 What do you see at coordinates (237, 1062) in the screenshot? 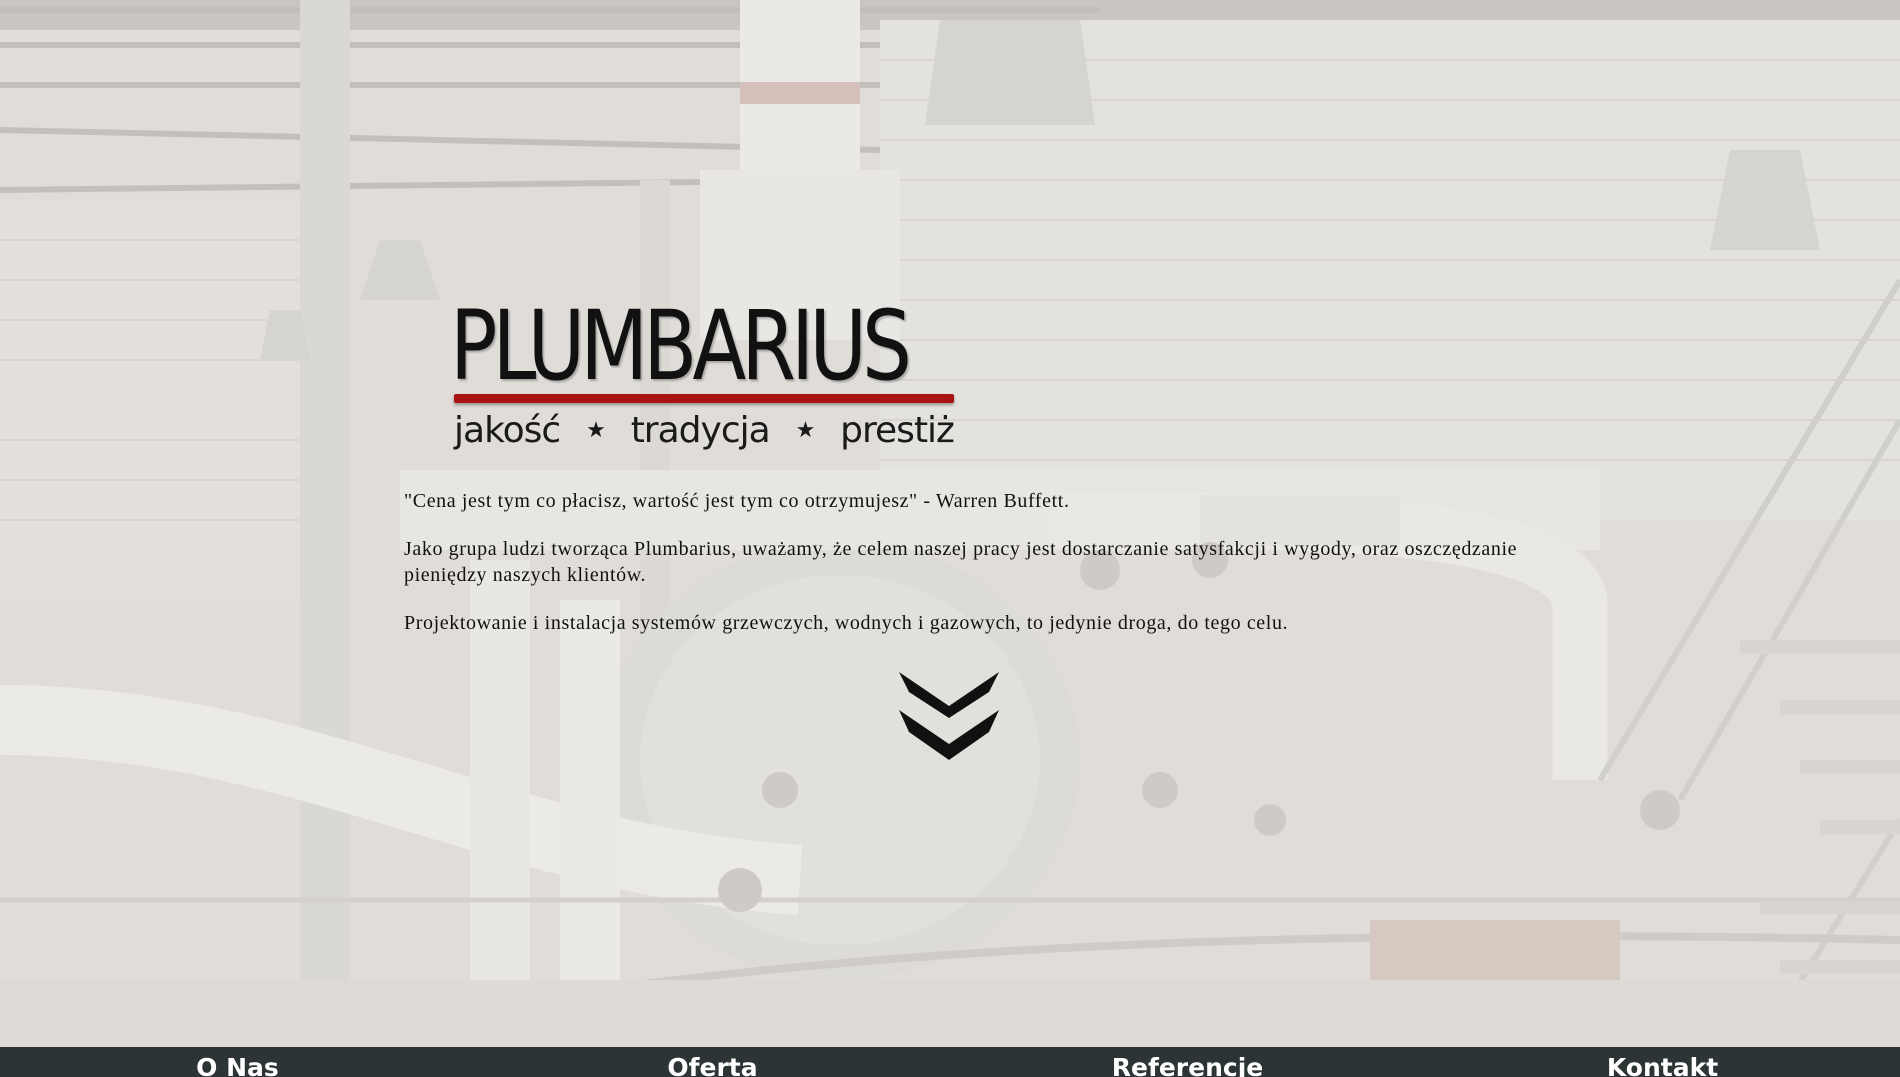
I see `nav-item-o-nas: O Nas` at bounding box center [237, 1062].